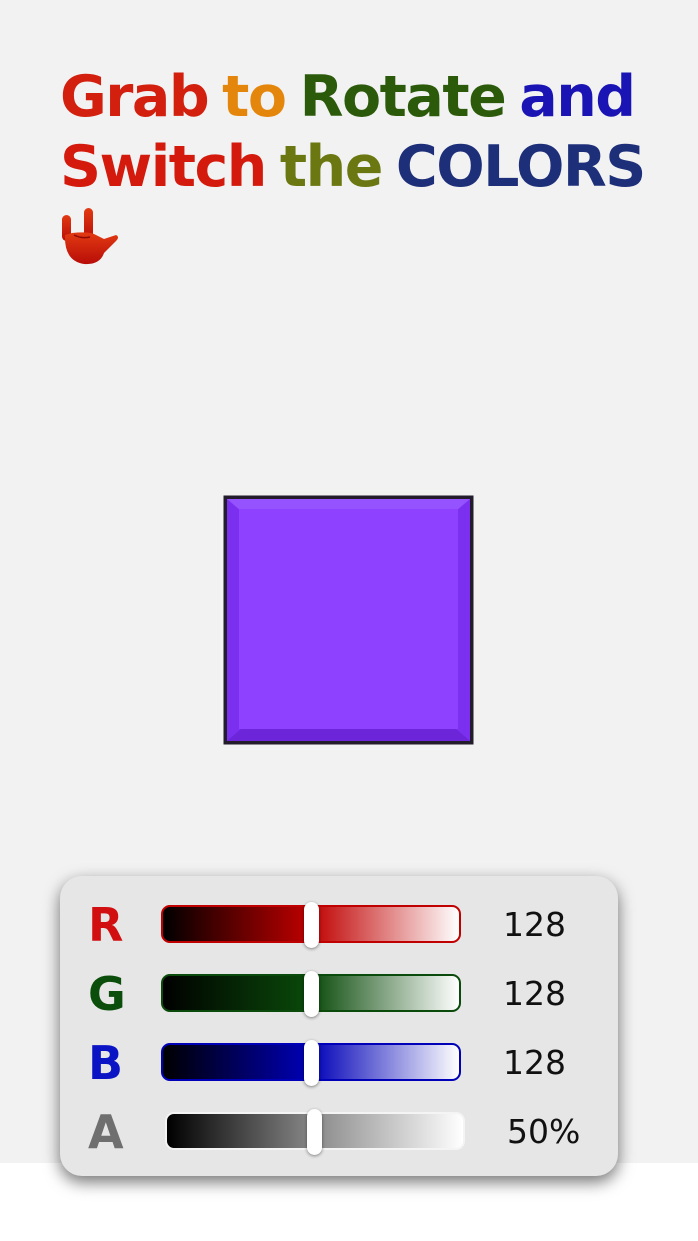 The width and height of the screenshot is (698, 1241). I want to click on headline-word: Switch, so click(163, 167).